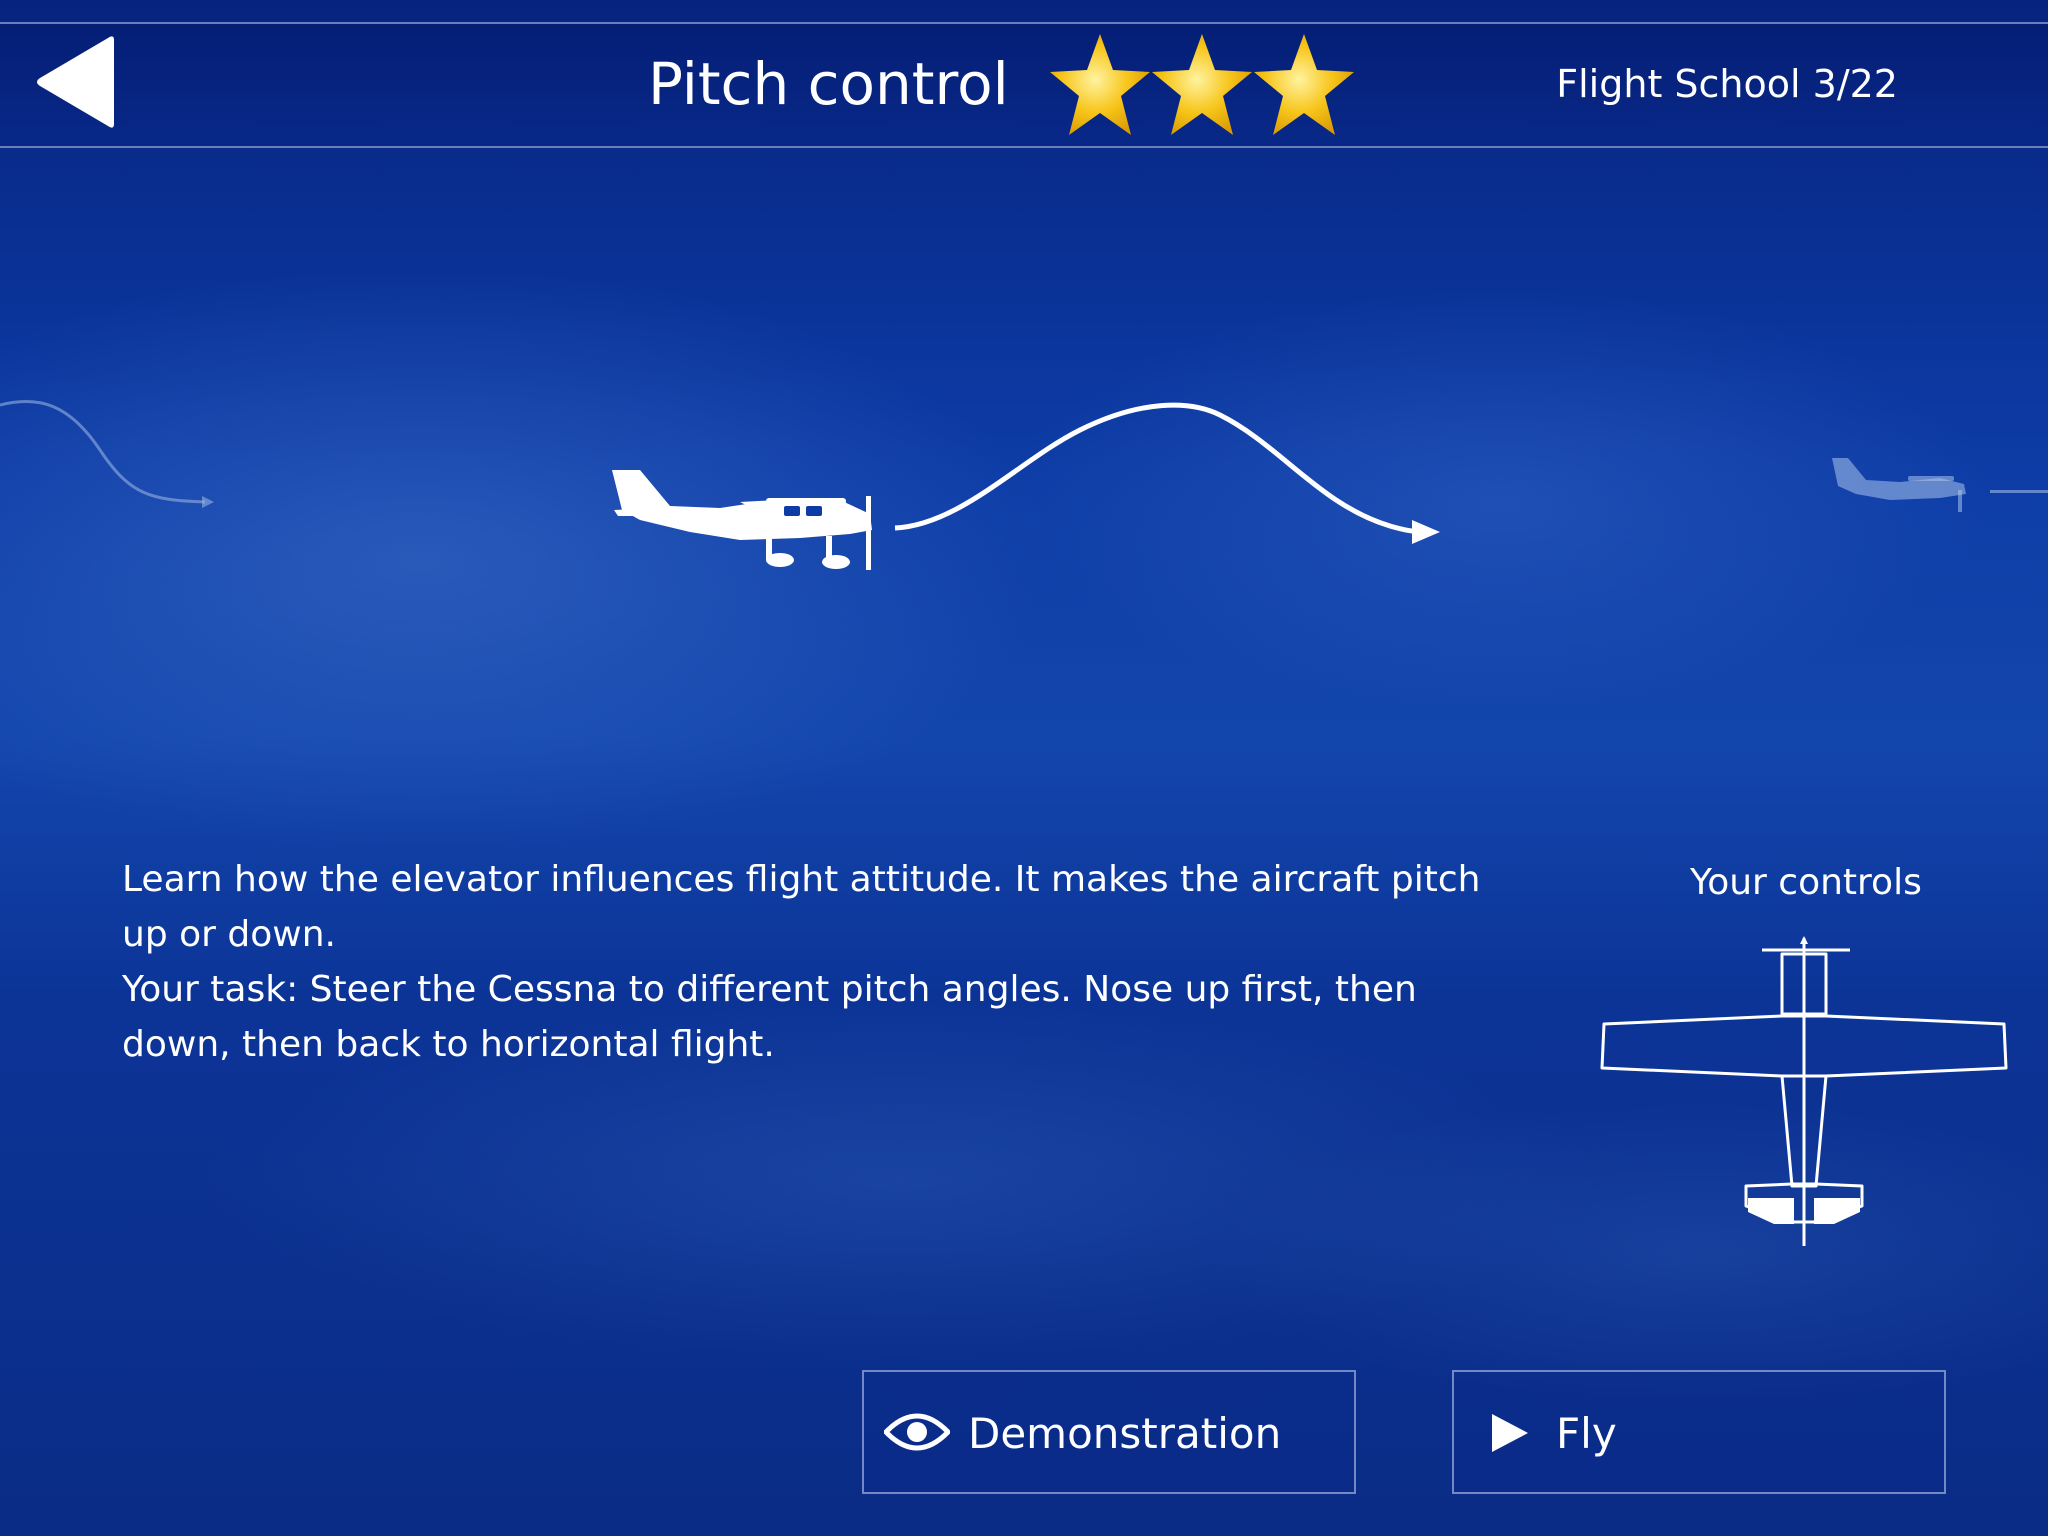 The image size is (2048, 1536). I want to click on page-title: Pitch control, so click(828, 84).